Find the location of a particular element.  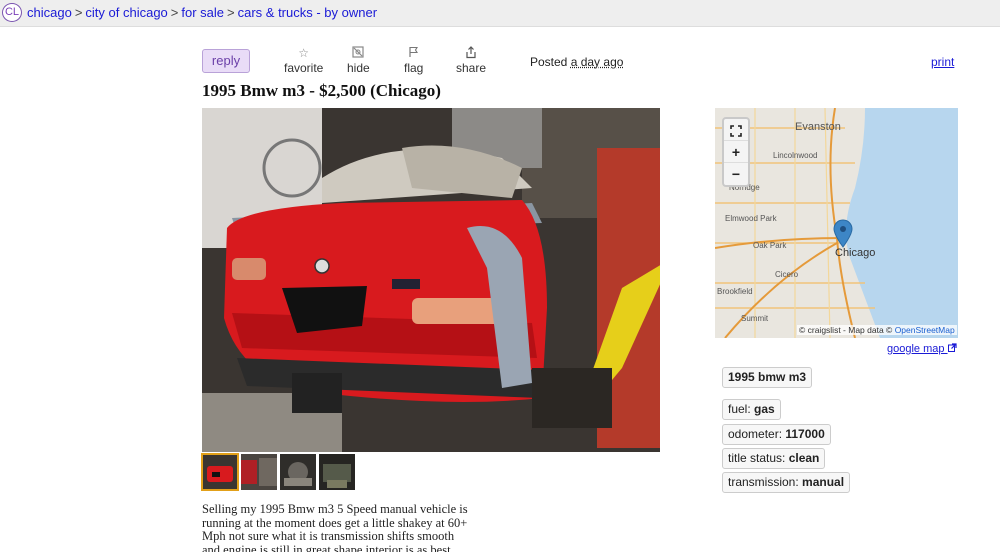

map-label-brookfield: Brookfield is located at coordinates (735, 291).